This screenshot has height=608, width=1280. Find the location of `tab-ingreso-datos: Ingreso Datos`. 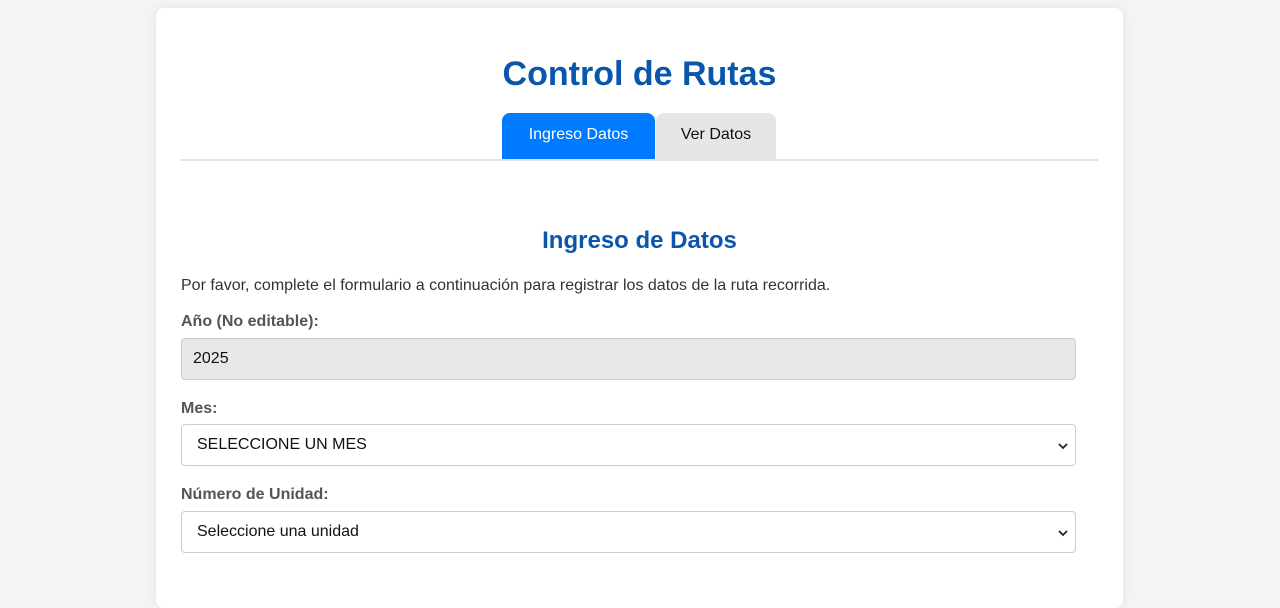

tab-ingreso-datos: Ingreso Datos is located at coordinates (578, 136).